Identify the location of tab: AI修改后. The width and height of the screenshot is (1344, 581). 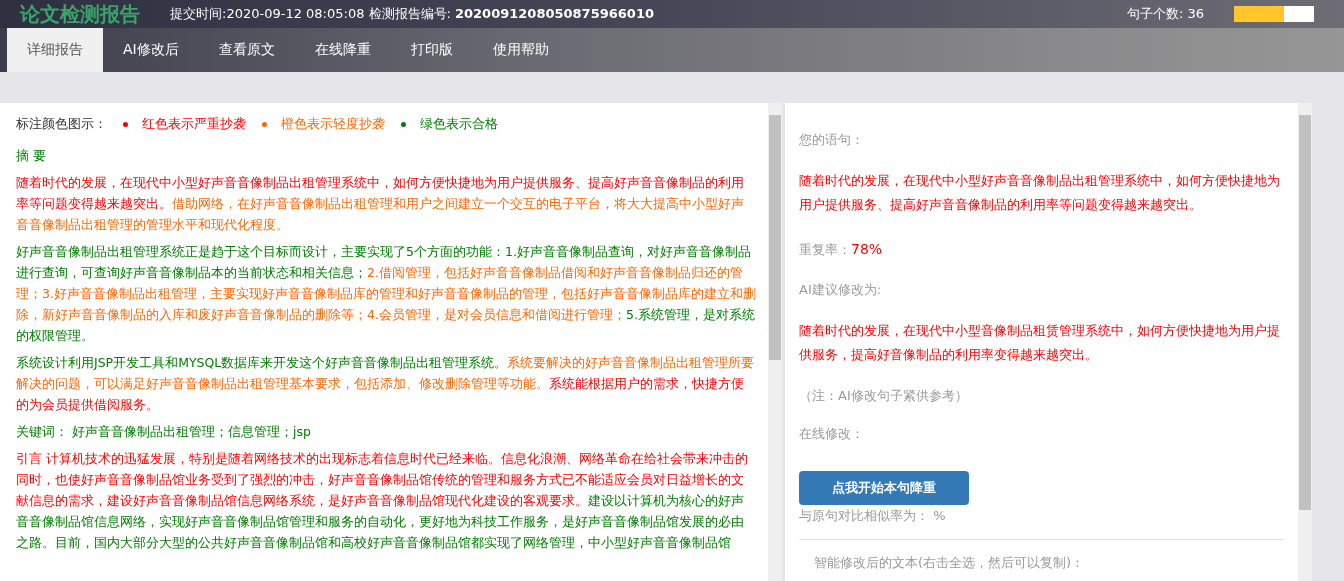
(151, 50).